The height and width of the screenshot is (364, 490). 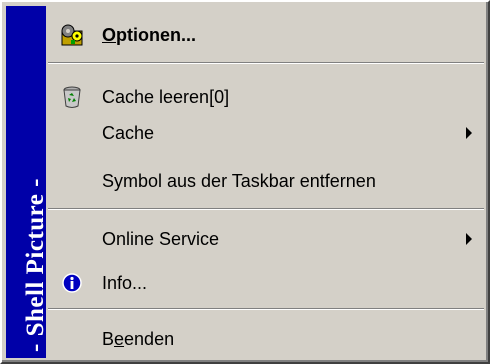 I want to click on menu-item-online-service: Online Service, so click(x=266, y=239).